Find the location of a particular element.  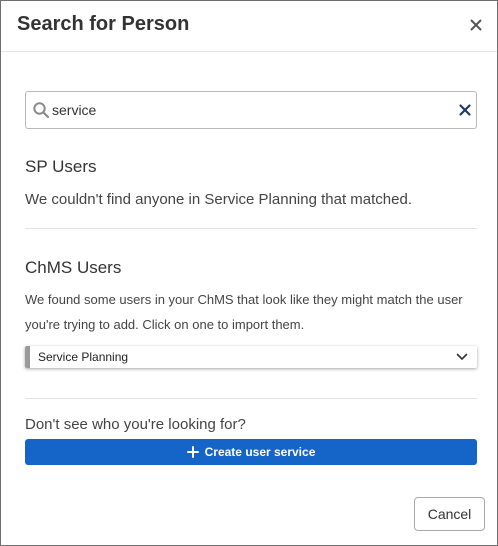

chms-users-heading: ChMS Users is located at coordinates (73, 267).